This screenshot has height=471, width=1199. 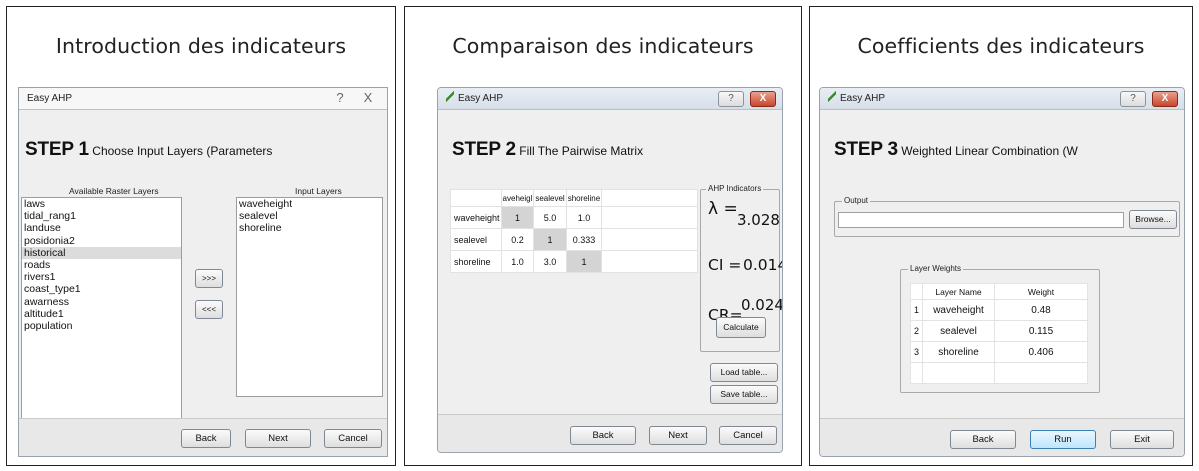 What do you see at coordinates (550, 198) in the screenshot?
I see `matrix-column-header: sealevel` at bounding box center [550, 198].